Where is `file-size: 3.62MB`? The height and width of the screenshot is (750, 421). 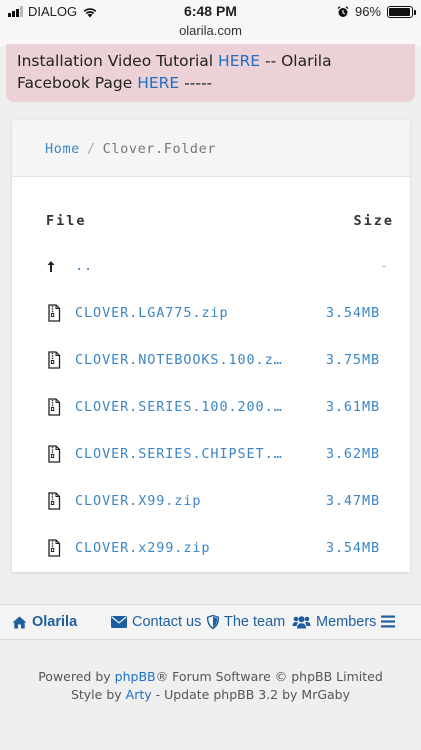 file-size: 3.62MB is located at coordinates (352, 454).